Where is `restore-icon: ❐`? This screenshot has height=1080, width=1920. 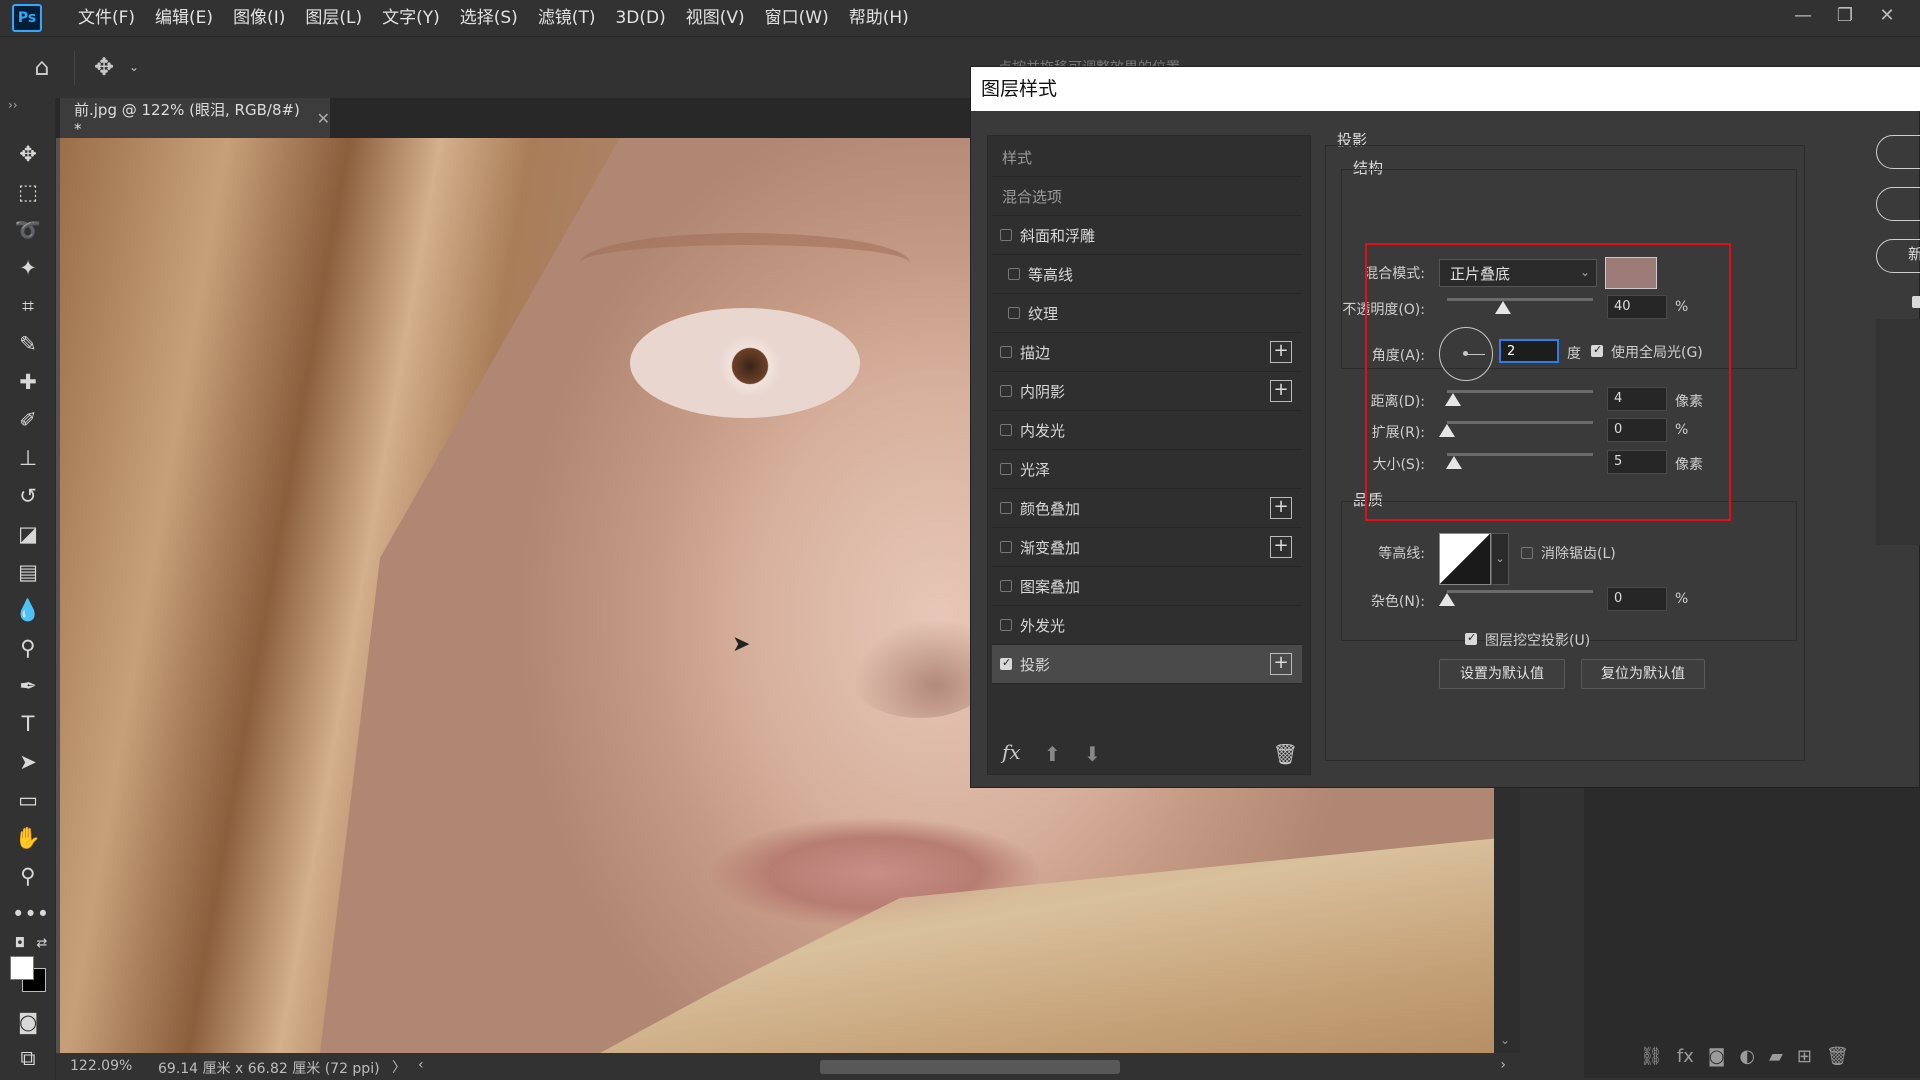
restore-icon: ❐ is located at coordinates (1845, 15).